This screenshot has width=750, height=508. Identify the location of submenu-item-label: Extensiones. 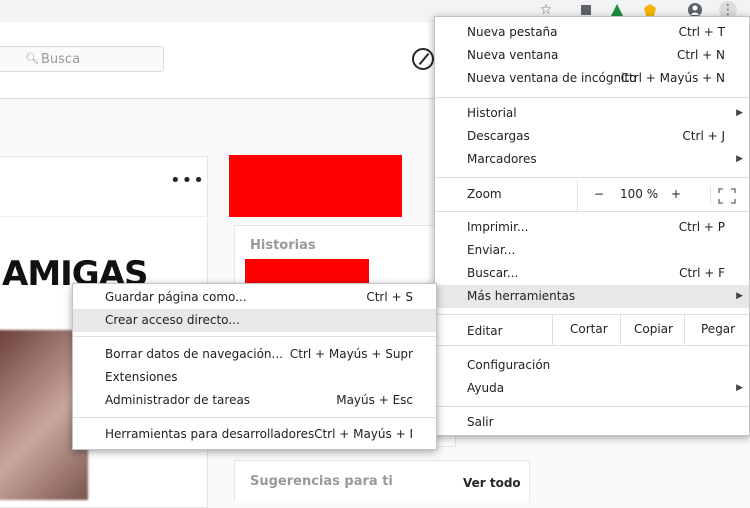
(141, 377).